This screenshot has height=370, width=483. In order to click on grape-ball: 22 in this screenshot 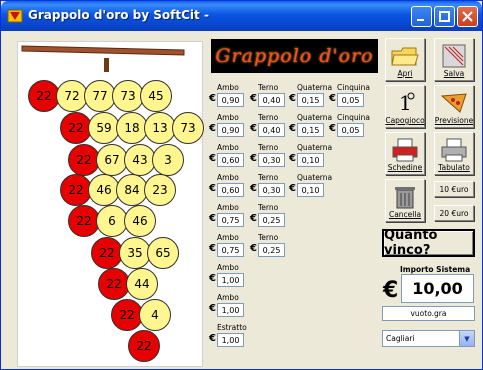, I will do `click(144, 346)`.